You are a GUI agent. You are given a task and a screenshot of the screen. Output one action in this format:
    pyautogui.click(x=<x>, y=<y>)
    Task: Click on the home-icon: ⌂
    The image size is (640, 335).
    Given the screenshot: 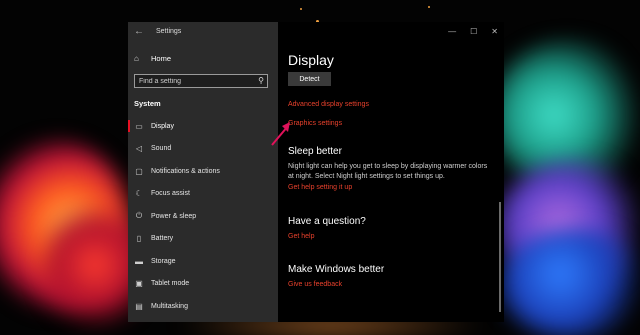 What is the action you would take?
    pyautogui.click(x=136, y=58)
    